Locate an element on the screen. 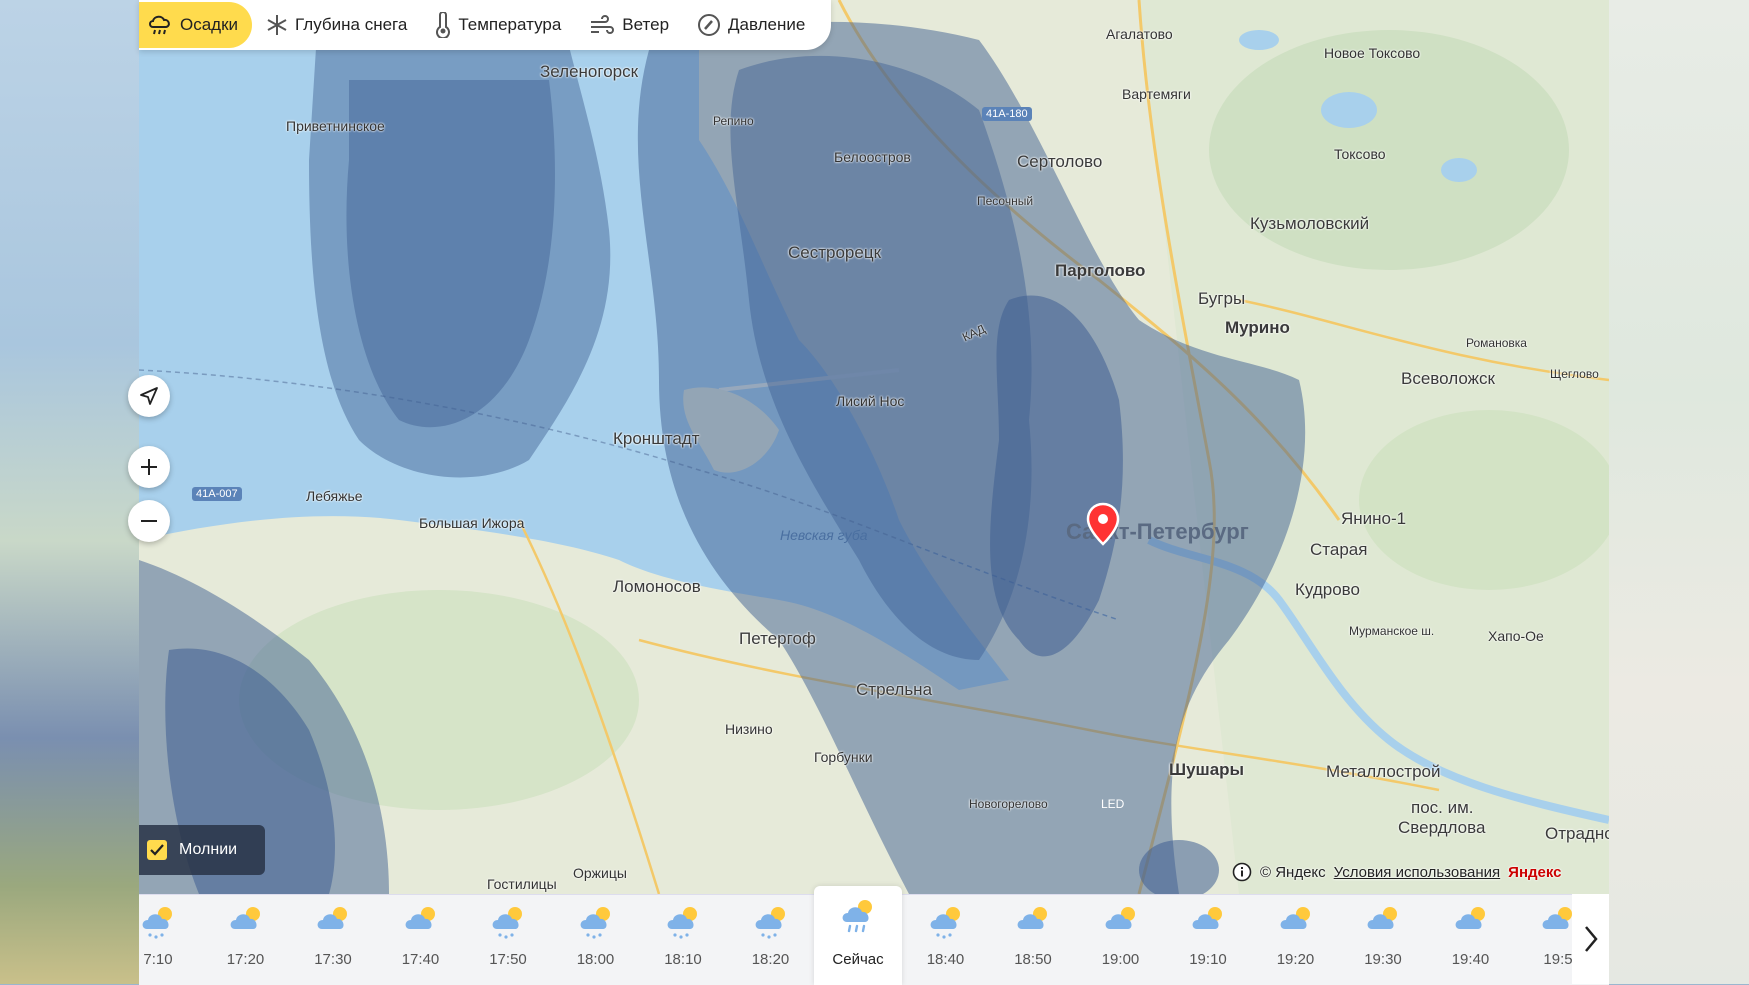 The image size is (1749, 985). timeline-slot-time: 19:20 is located at coordinates (1295, 959).